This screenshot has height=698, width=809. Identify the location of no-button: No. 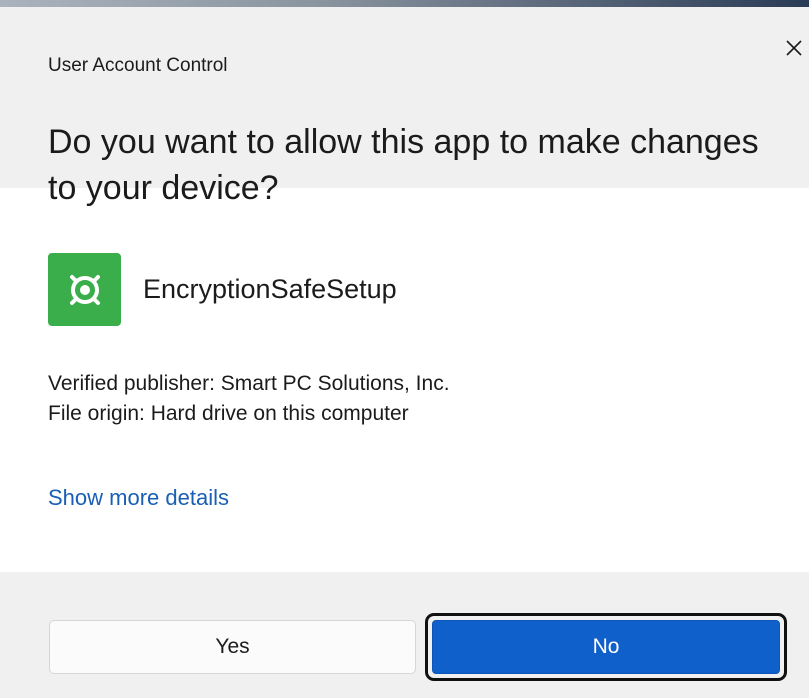
(606, 647).